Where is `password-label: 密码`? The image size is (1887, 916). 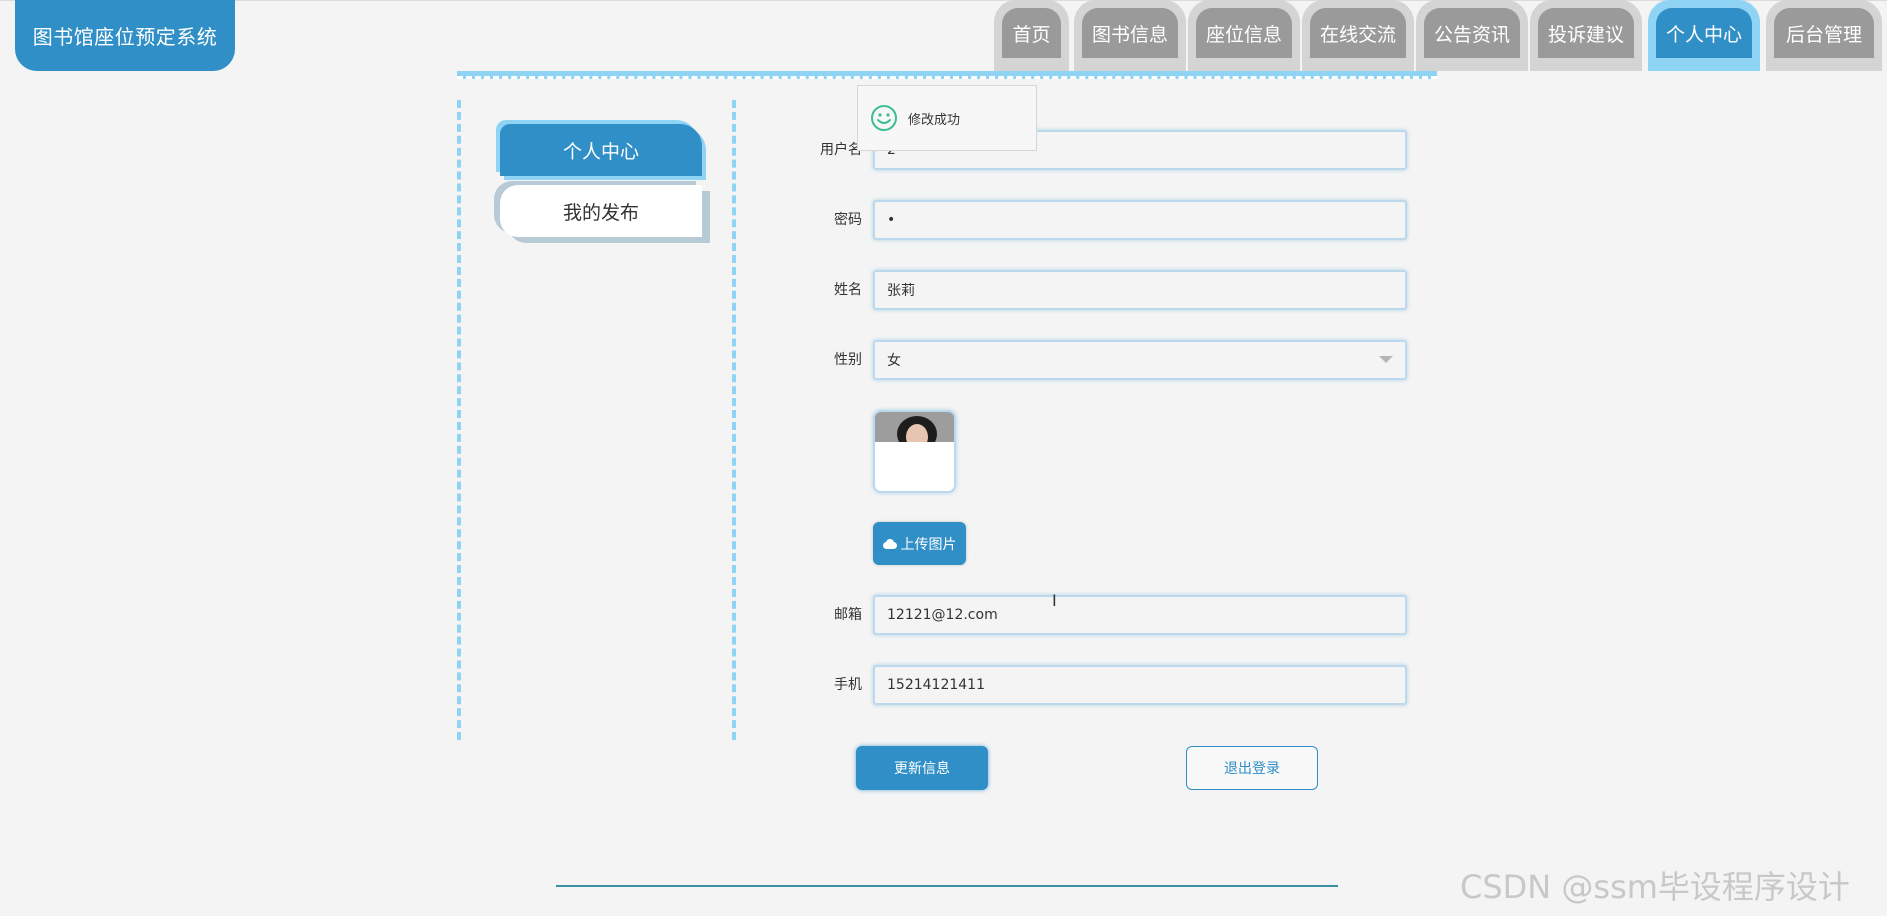
password-label: 密码 is located at coordinates (848, 220).